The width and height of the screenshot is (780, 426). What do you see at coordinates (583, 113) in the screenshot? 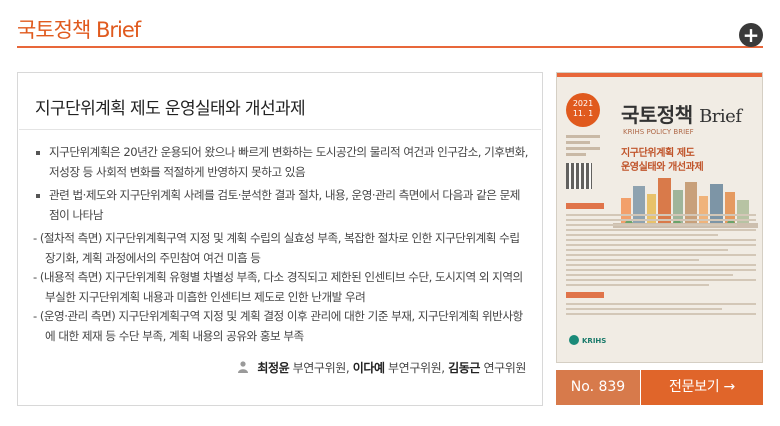
I see `cover-date: 11. 1` at bounding box center [583, 113].